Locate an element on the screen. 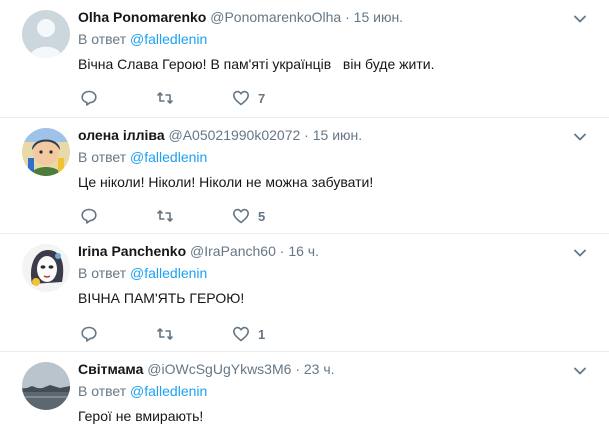 The image size is (609, 433). tweet-actions: 7 is located at coordinates (194, 98).